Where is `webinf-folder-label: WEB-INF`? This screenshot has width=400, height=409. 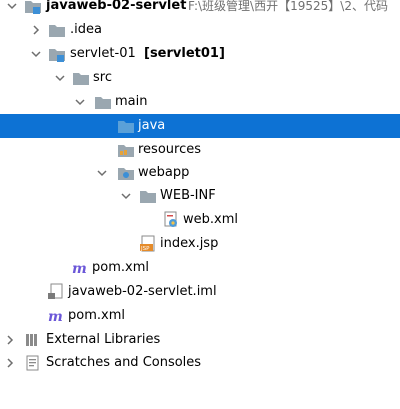 webinf-folder-label: WEB-INF is located at coordinates (188, 195).